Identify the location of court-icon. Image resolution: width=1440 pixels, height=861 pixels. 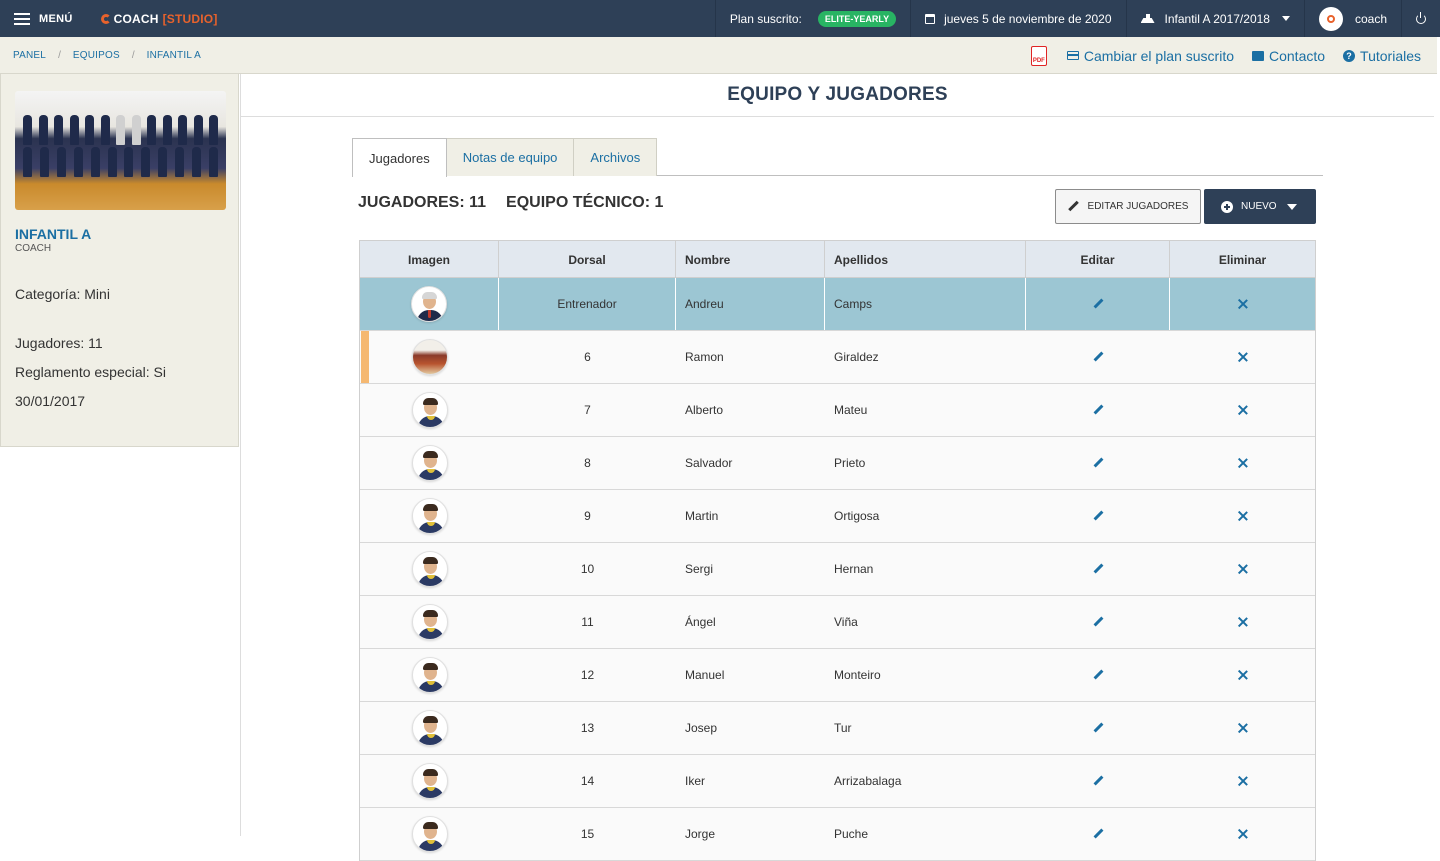
(1148, 18).